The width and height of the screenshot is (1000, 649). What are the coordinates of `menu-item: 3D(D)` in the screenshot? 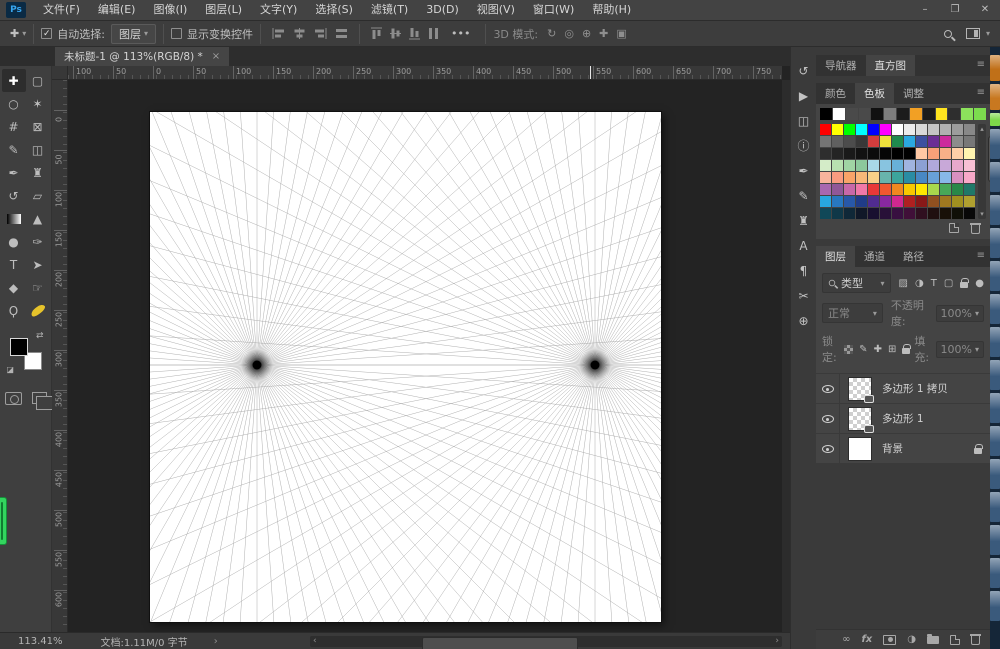 It's located at (442, 10).